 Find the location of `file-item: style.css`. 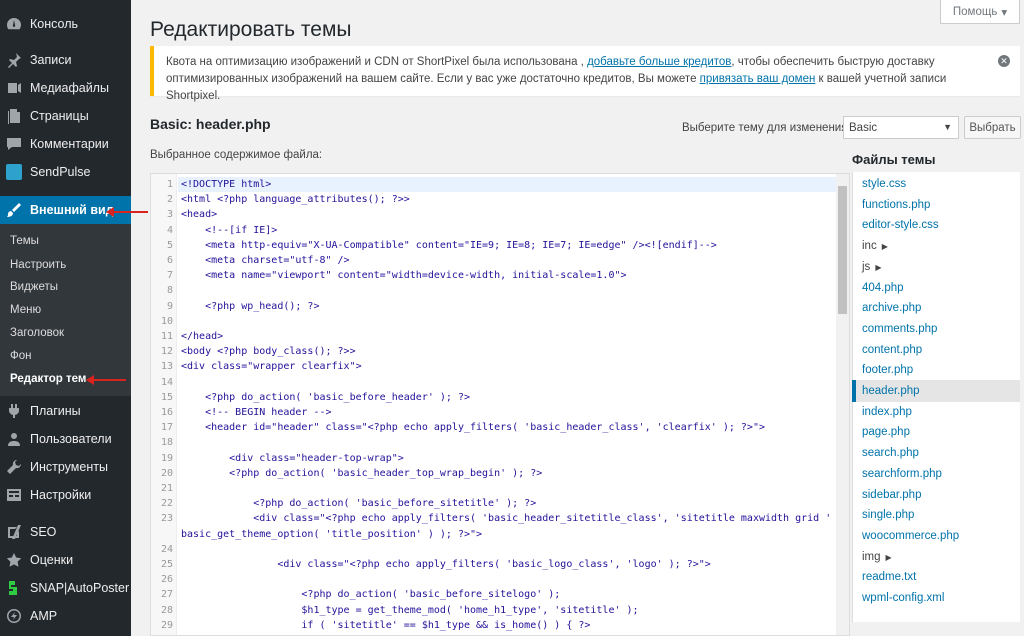

file-item: style.css is located at coordinates (884, 184).